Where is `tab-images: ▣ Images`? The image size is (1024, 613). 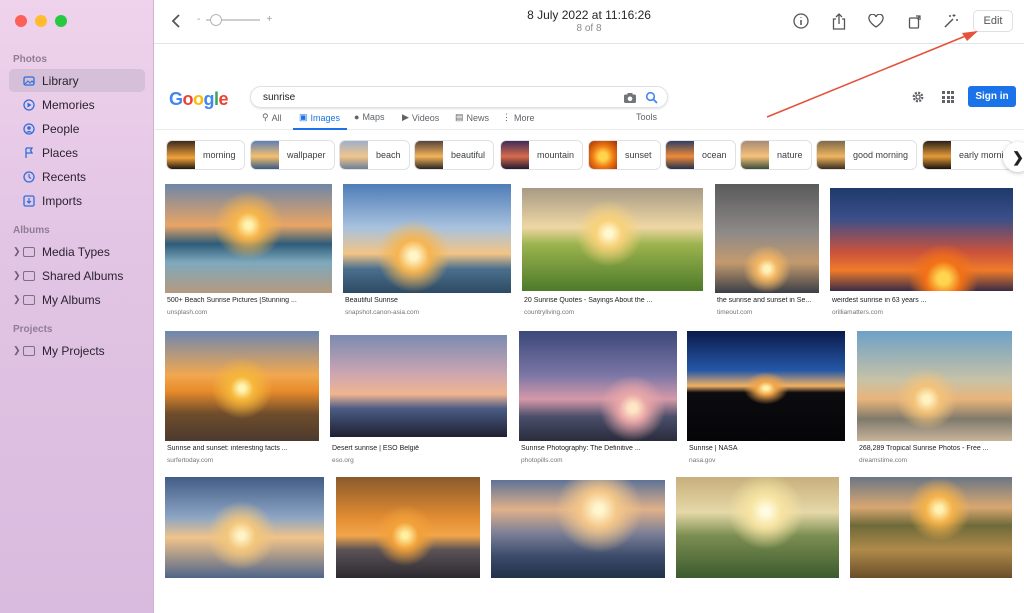
tab-images: ▣ Images is located at coordinates (319, 117).